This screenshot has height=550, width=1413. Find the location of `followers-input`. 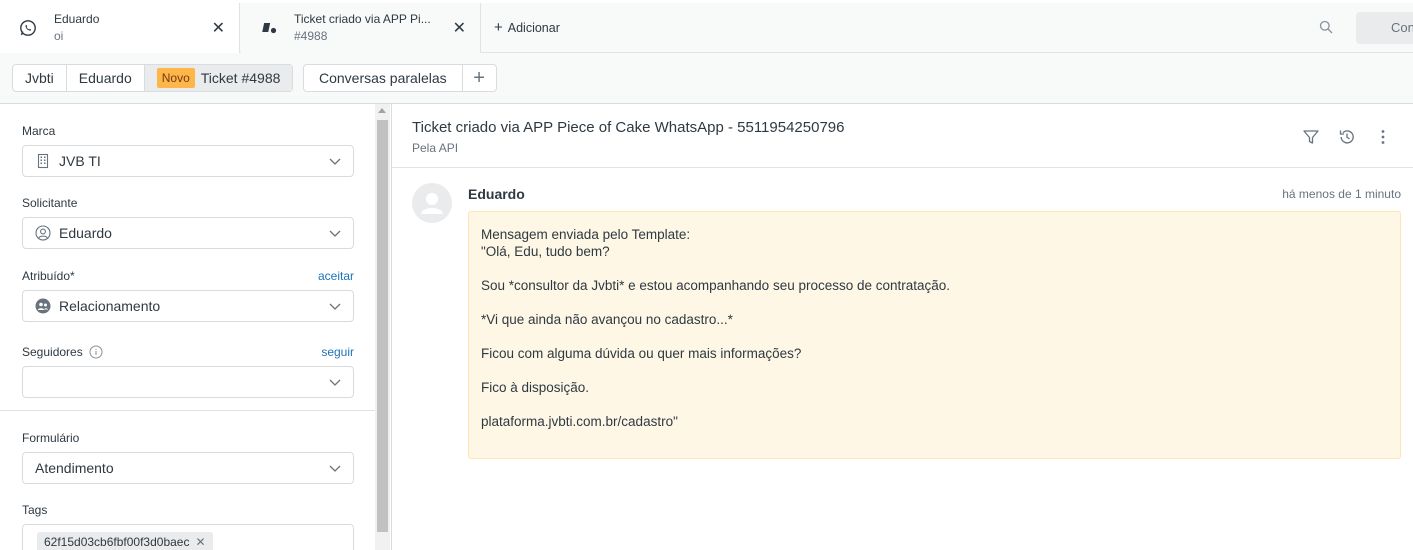

followers-input is located at coordinates (188, 382).